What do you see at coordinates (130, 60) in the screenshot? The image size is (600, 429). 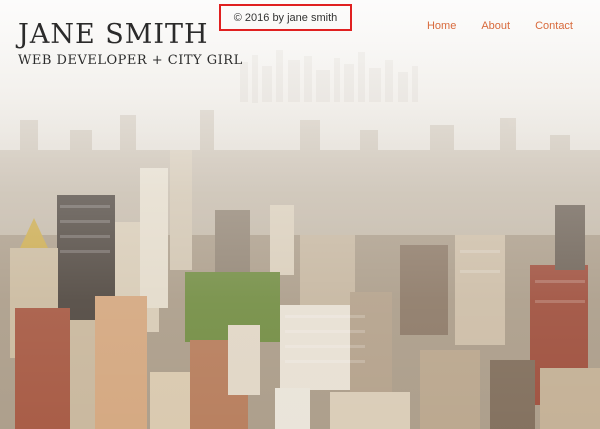 I see `site-tagline: WEB DEVELOPER + CITY GIRL` at bounding box center [130, 60].